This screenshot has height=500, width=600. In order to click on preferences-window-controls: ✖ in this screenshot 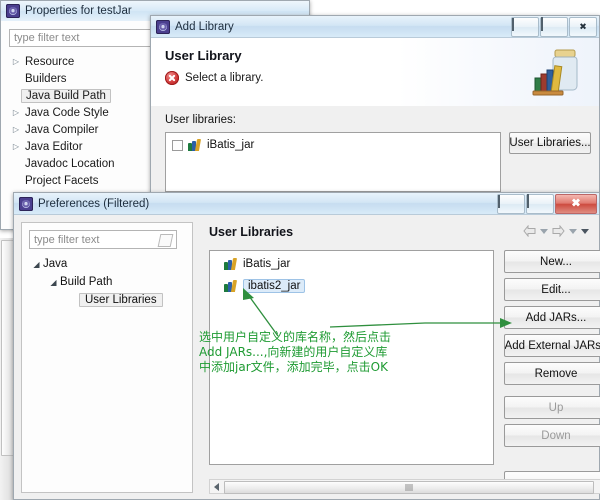, I will do `click(546, 204)`.